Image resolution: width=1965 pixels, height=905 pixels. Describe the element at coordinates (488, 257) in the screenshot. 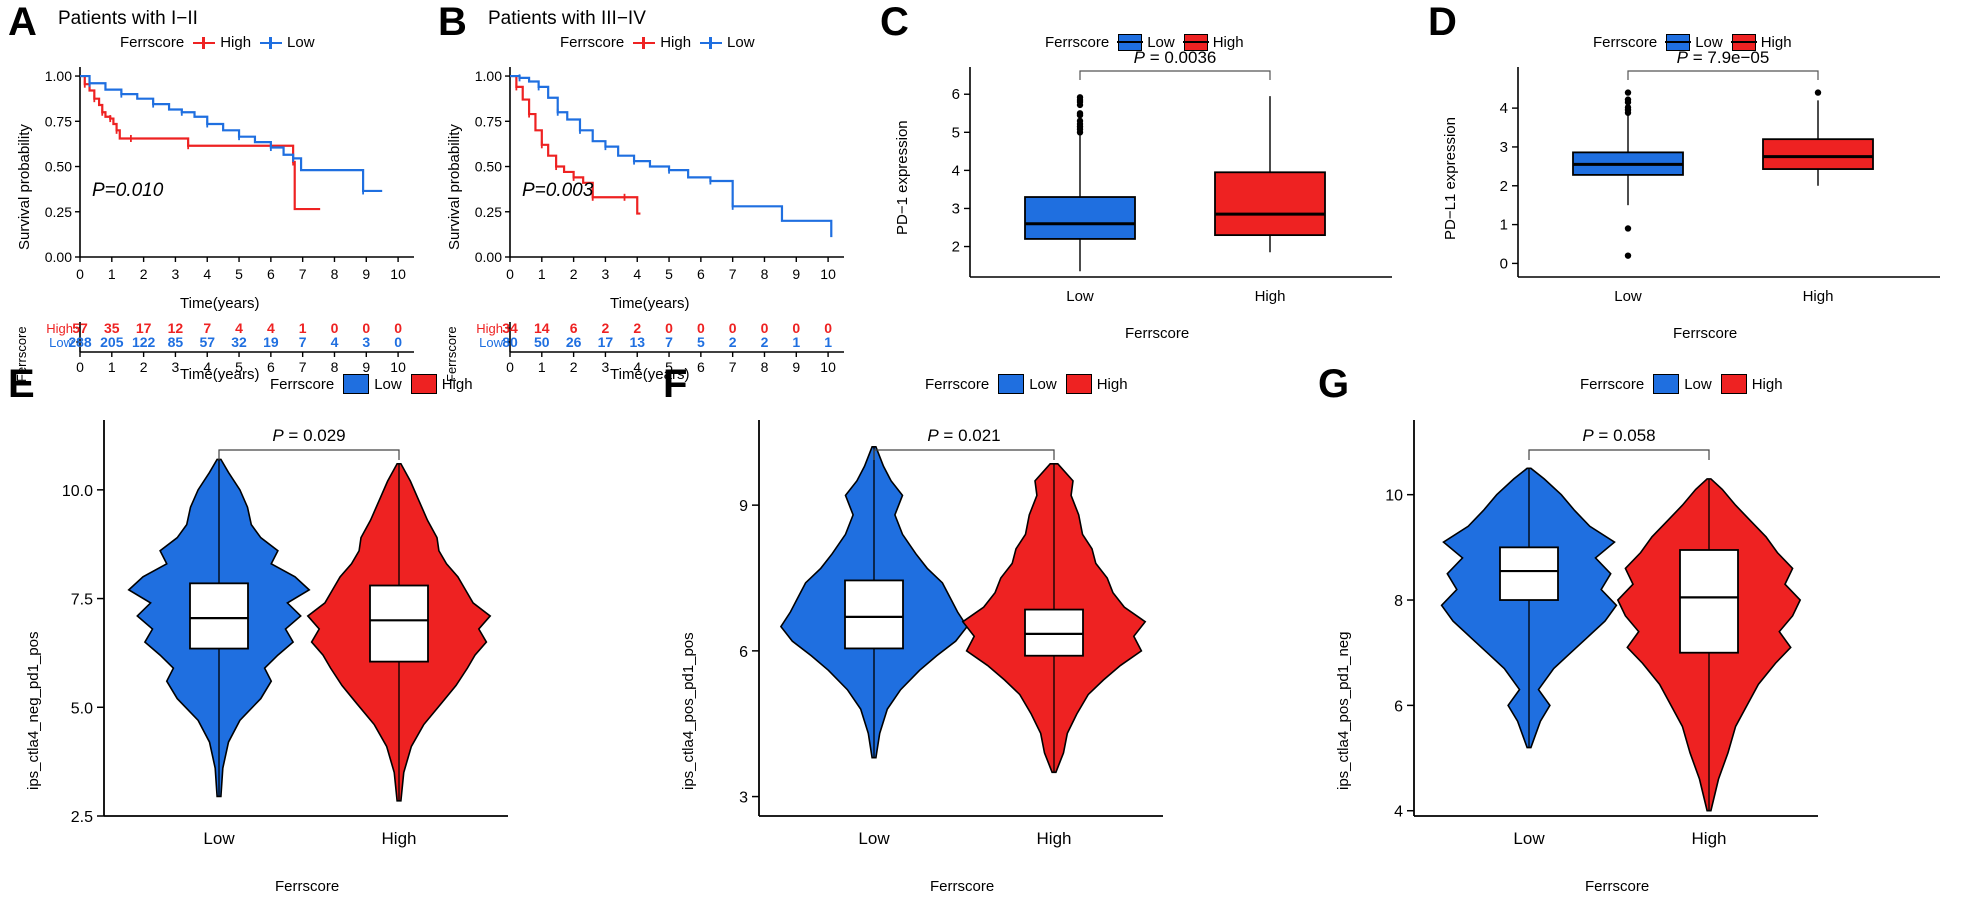

I see `y-tick-label: 0.00` at that location.